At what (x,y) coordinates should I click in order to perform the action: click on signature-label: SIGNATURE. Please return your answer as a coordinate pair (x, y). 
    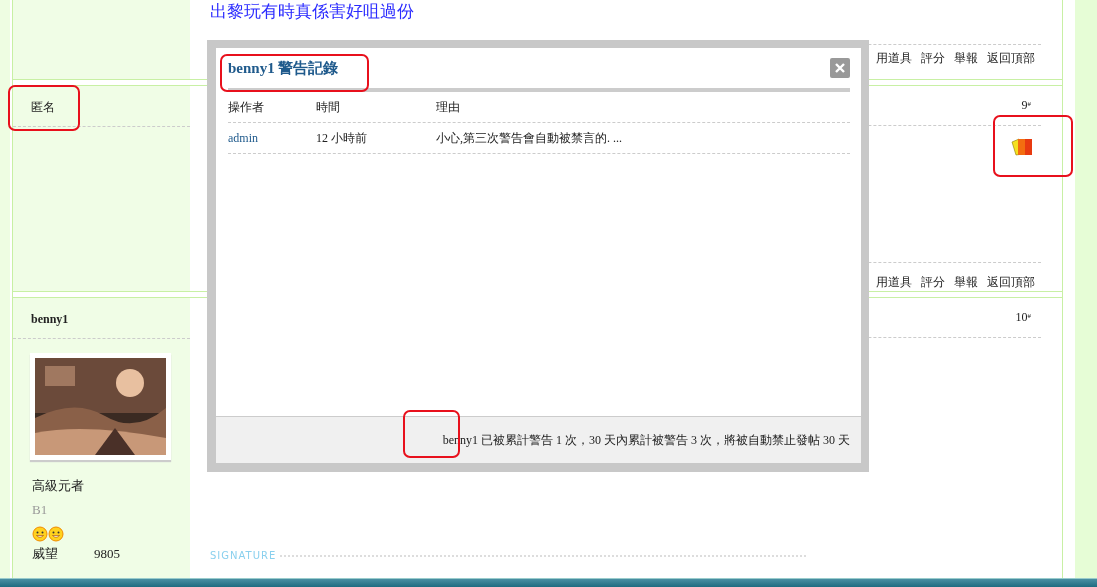
    Looking at the image, I should click on (243, 556).